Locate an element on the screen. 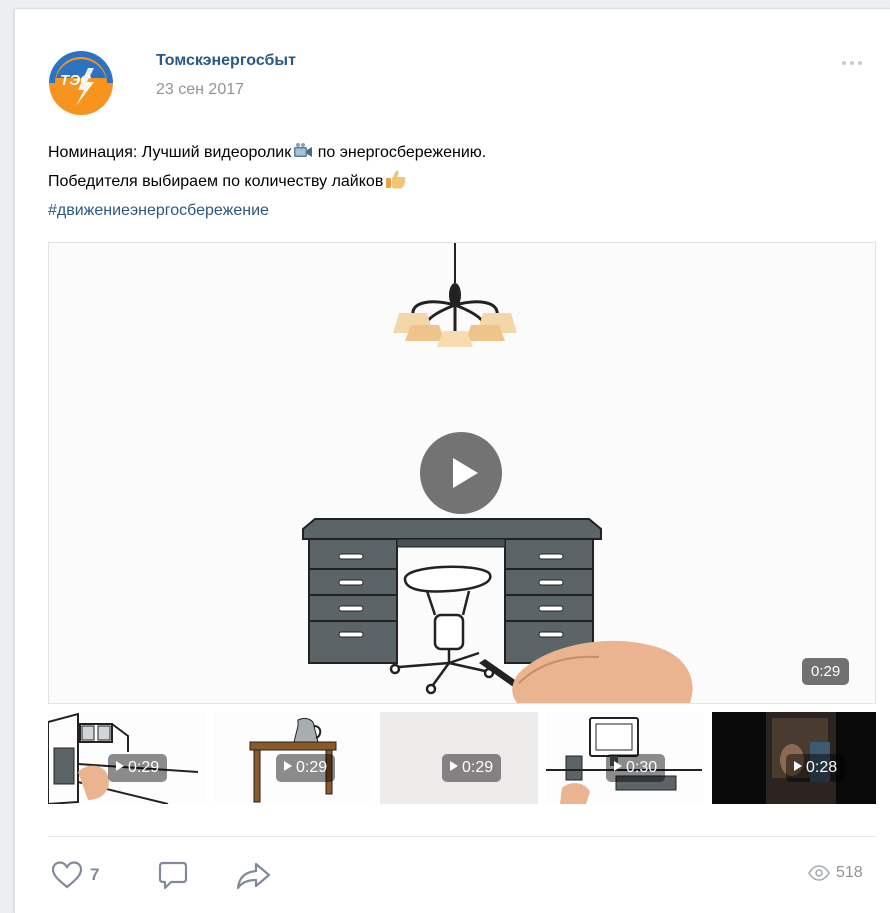  text-line2: Победителя выбираем по количеству лайков is located at coordinates (216, 181).